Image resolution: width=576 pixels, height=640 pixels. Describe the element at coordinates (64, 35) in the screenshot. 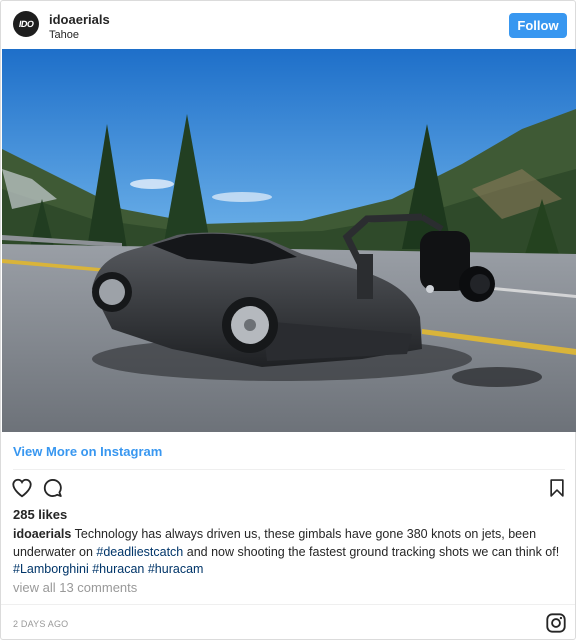

I see `location-link: Tahoe` at that location.